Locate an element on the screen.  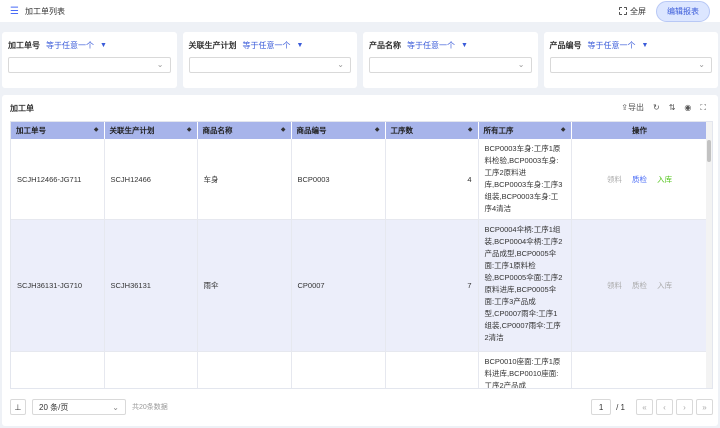
vertical-scrollbar is located at coordinates (709, 255).